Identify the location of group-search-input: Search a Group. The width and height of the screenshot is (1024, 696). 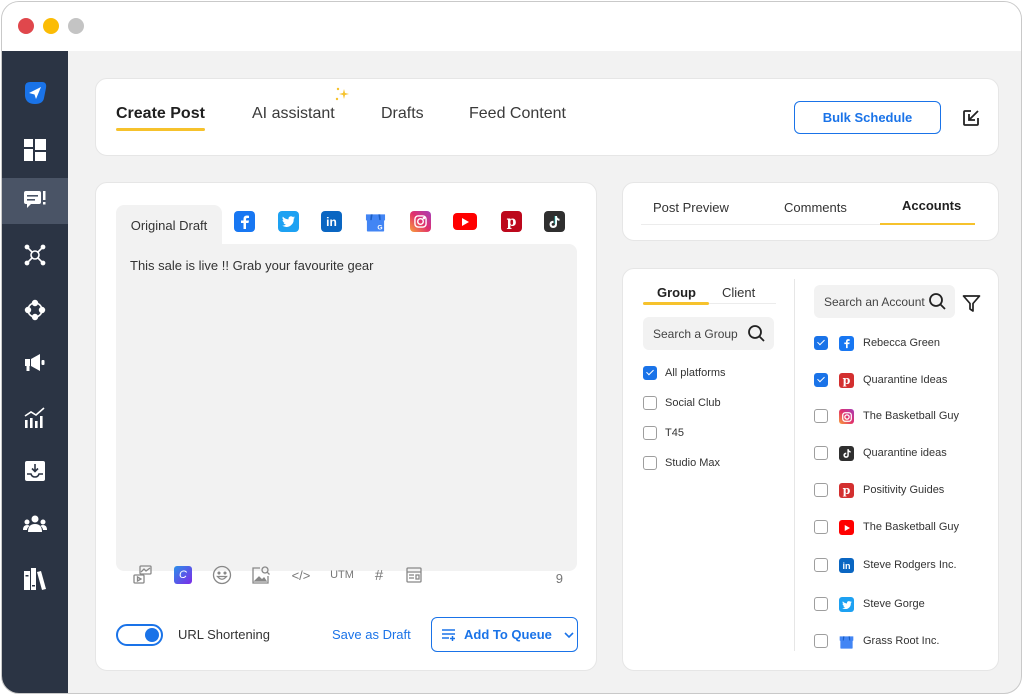
(708, 333).